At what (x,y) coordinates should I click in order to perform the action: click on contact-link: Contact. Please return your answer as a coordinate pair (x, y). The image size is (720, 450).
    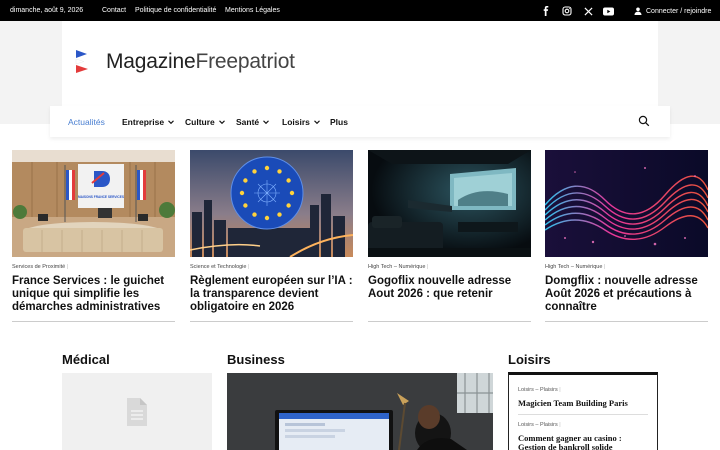
    Looking at the image, I should click on (114, 10).